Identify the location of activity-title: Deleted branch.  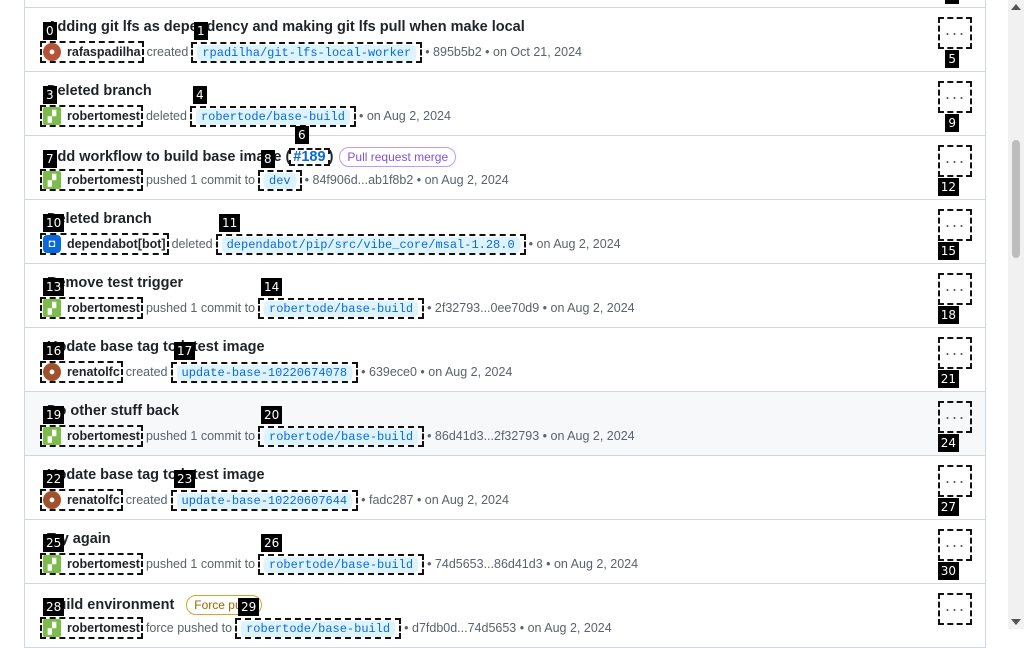
(99, 91).